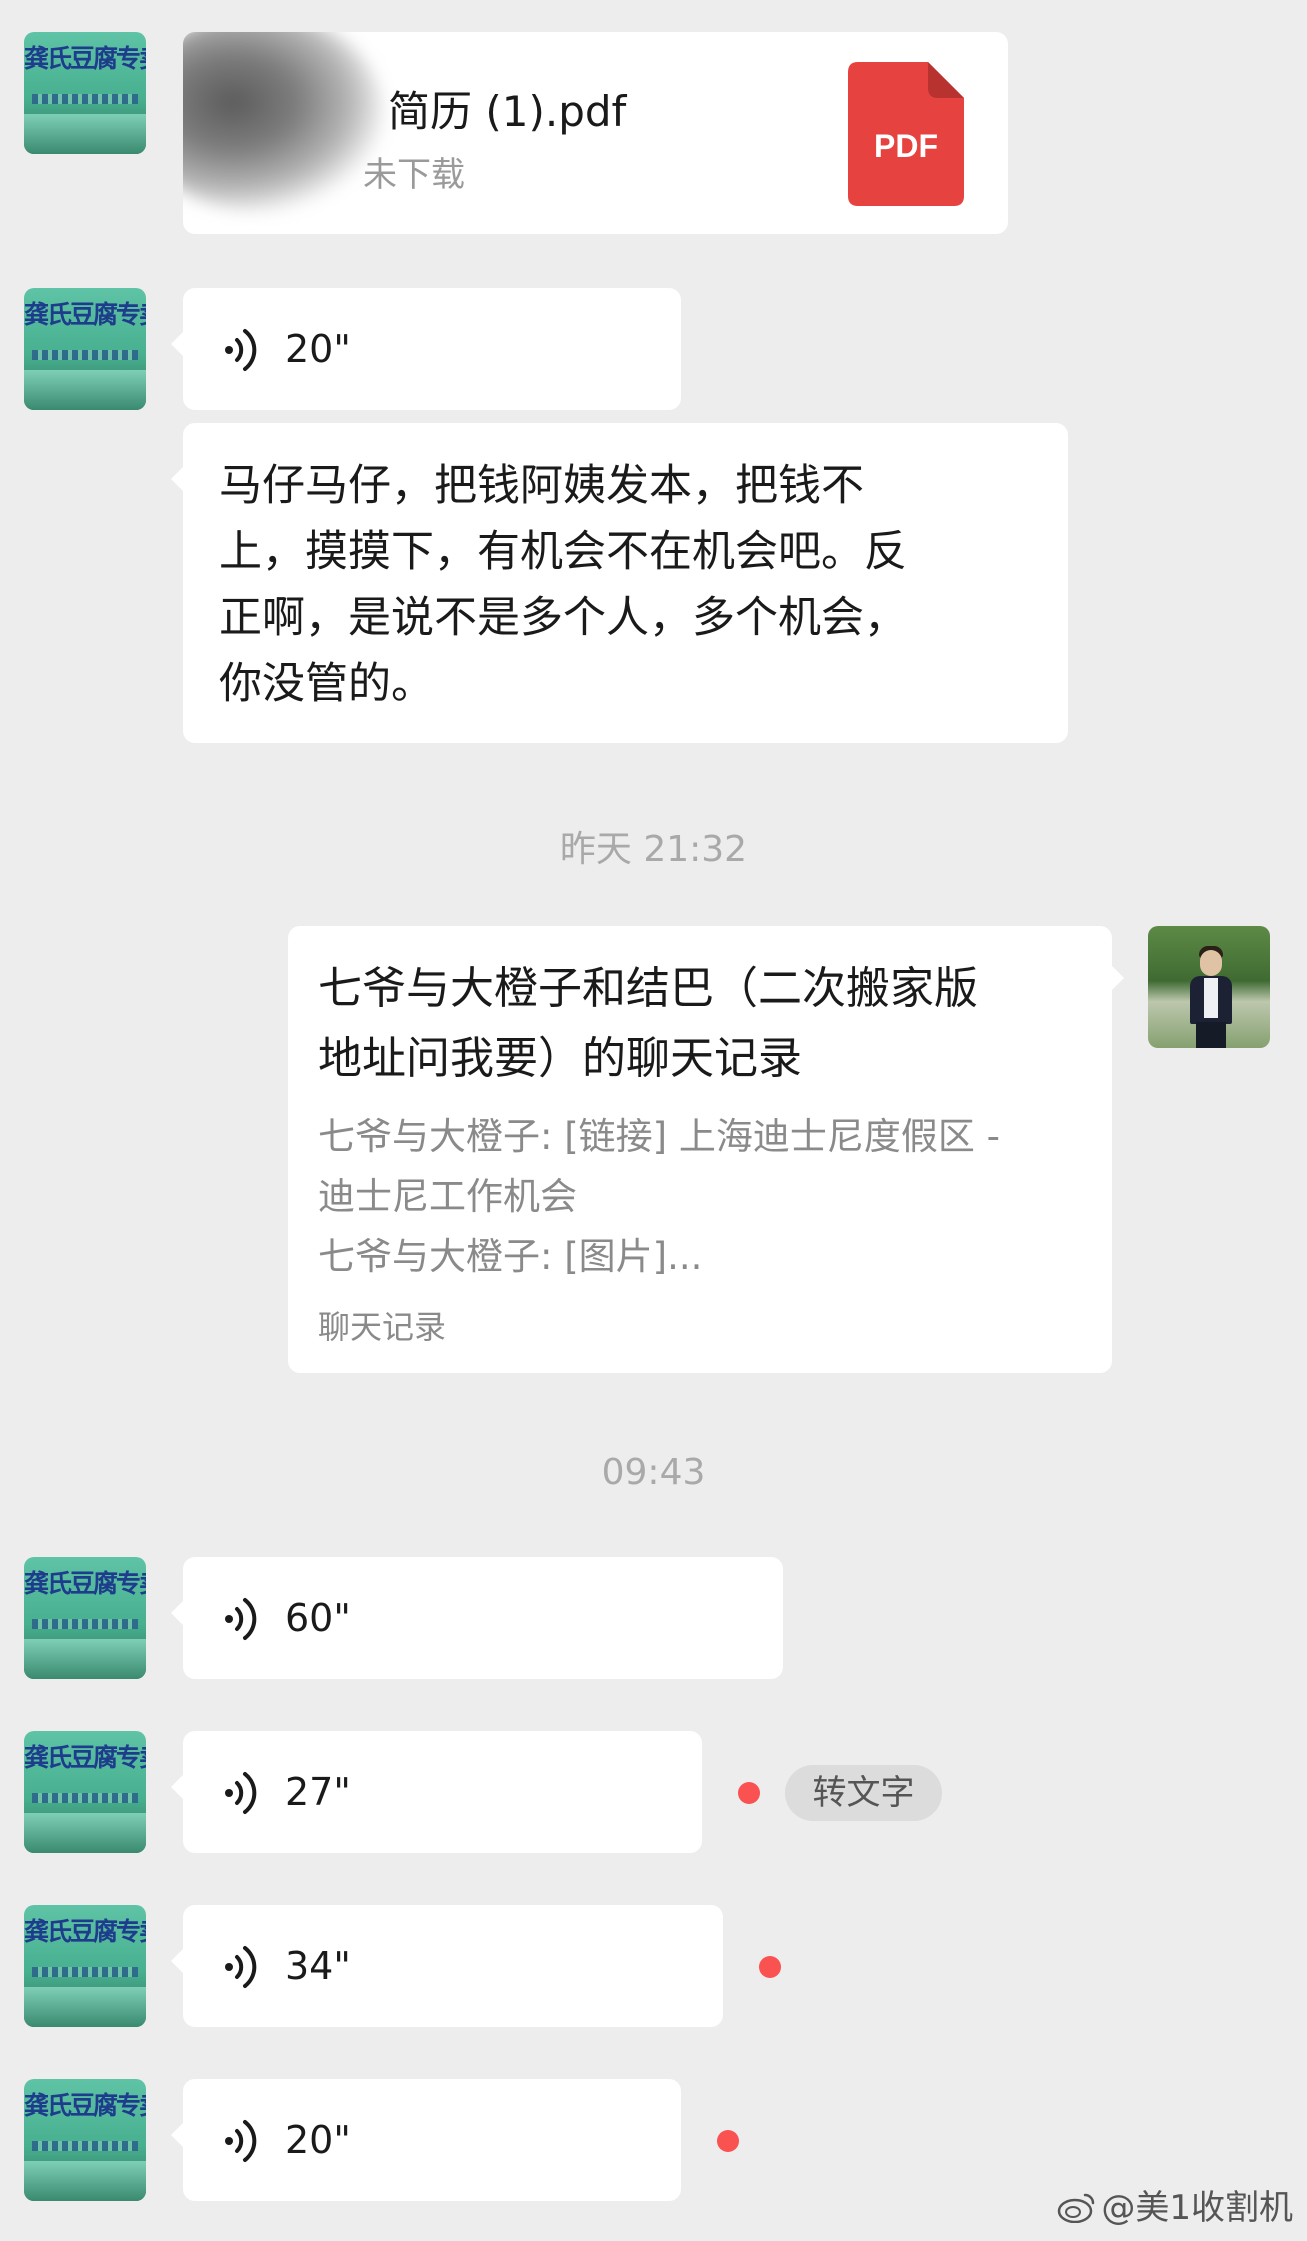  Describe the element at coordinates (326, 684) in the screenshot. I see `message-line: 你没管的。` at that location.